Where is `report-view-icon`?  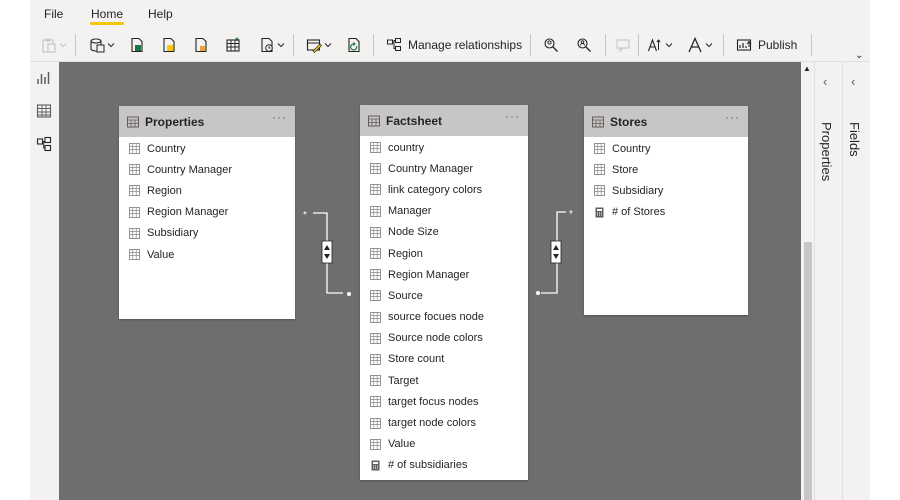
report-view-icon is located at coordinates (44, 78).